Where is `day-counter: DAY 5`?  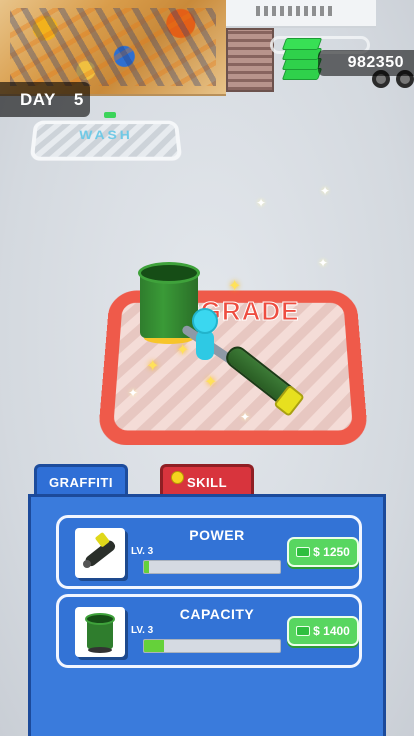 day-counter: DAY 5 is located at coordinates (45, 99).